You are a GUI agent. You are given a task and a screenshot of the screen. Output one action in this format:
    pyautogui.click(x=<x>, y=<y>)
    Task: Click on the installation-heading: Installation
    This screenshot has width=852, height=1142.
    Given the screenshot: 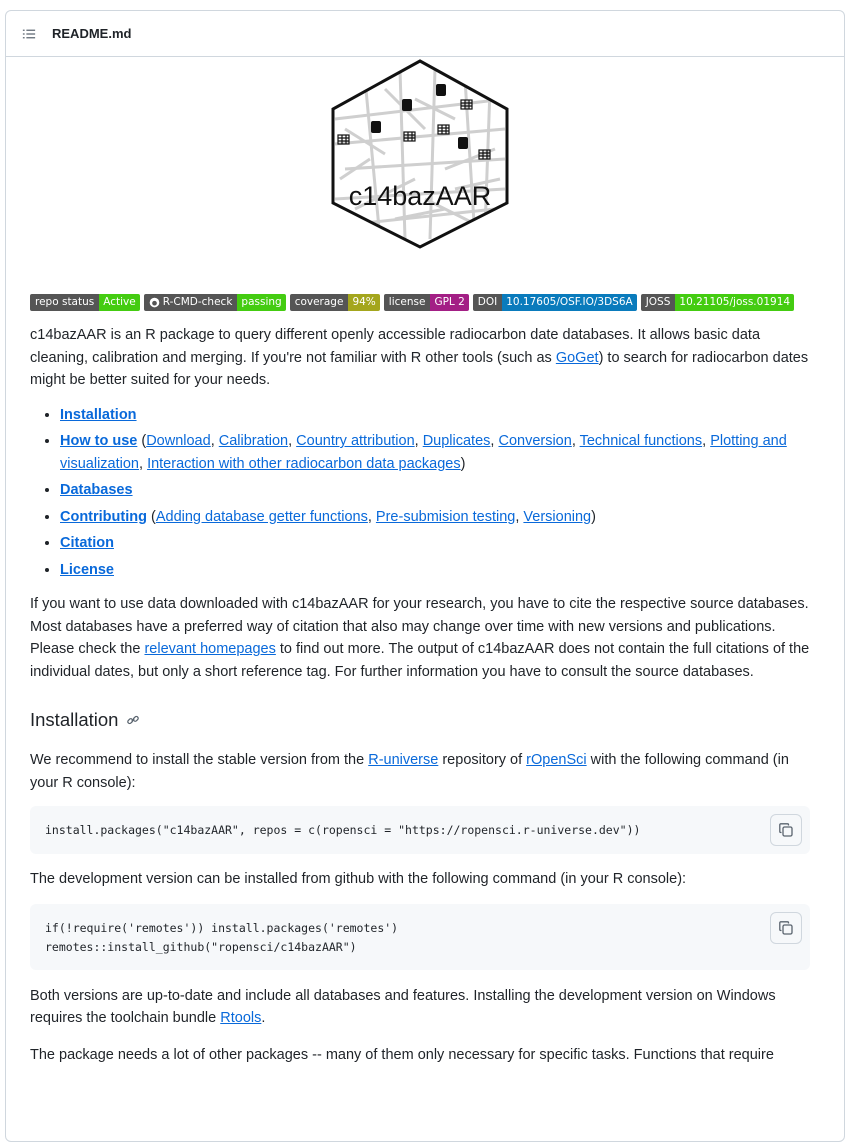 What is the action you would take?
    pyautogui.click(x=420, y=720)
    